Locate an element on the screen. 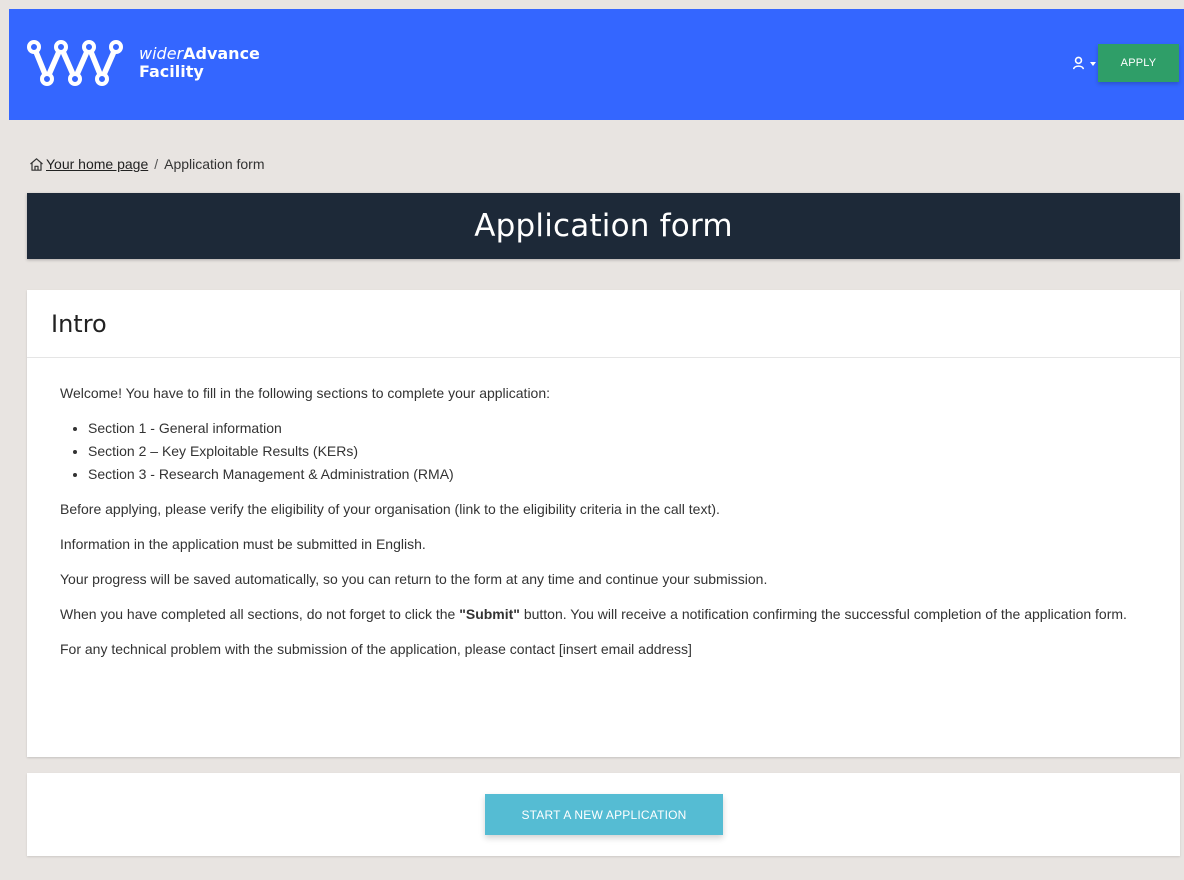 The height and width of the screenshot is (880, 1184). chevron-down-icon is located at coordinates (1093, 64).